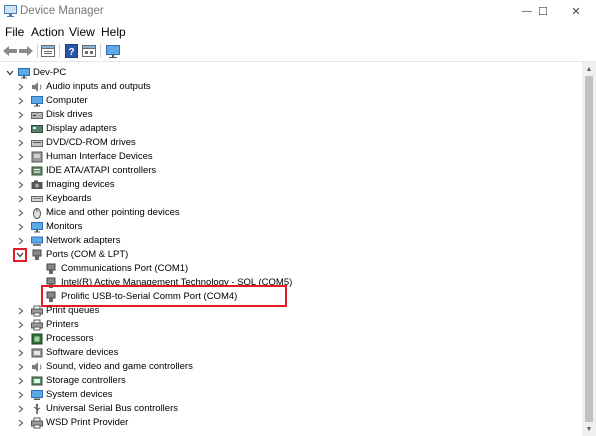  What do you see at coordinates (290, 143) in the screenshot?
I see `tree-category: DVD/CD-ROM drives` at bounding box center [290, 143].